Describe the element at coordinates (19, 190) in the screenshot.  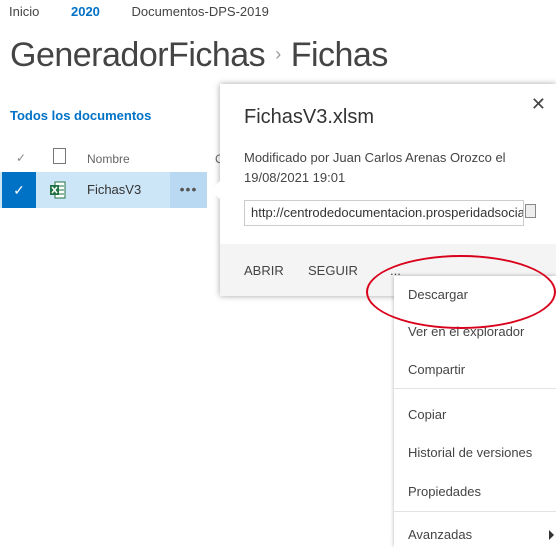
I see `row-check-icon: ✓` at that location.